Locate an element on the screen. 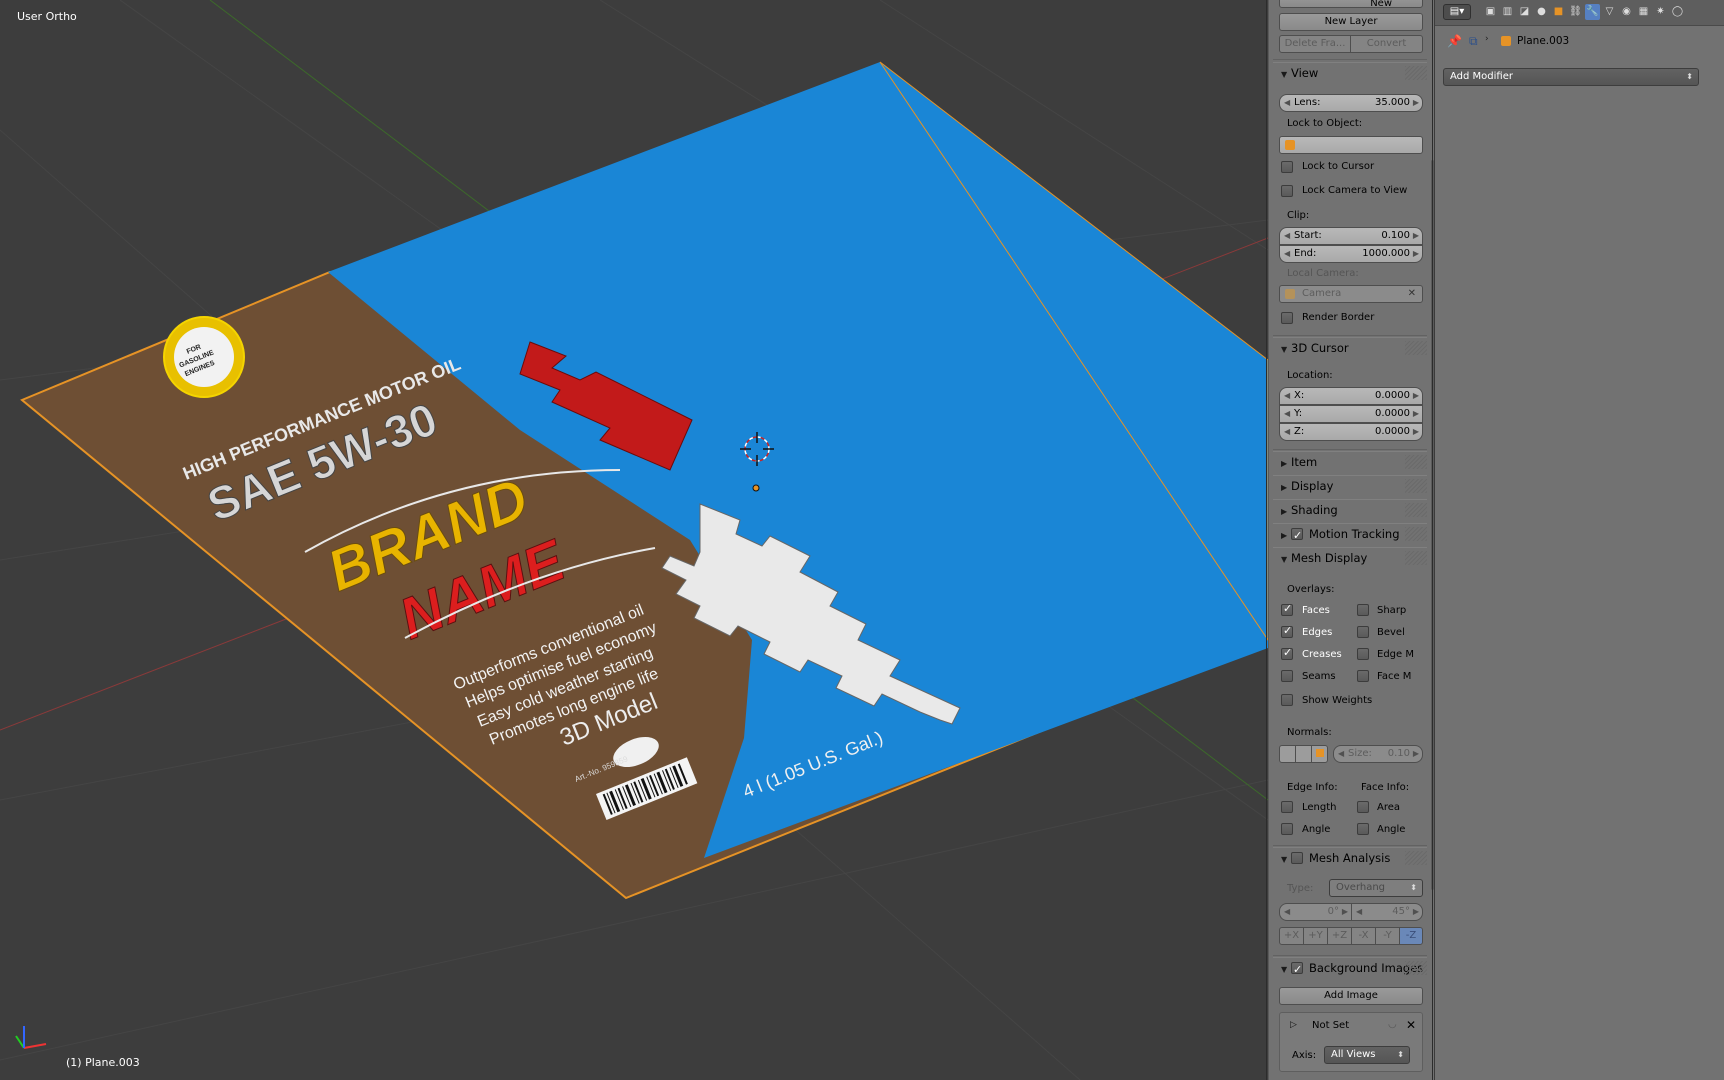 Image resolution: width=1724 pixels, height=1080 pixels. pin-icon: 📌 is located at coordinates (1454, 41).